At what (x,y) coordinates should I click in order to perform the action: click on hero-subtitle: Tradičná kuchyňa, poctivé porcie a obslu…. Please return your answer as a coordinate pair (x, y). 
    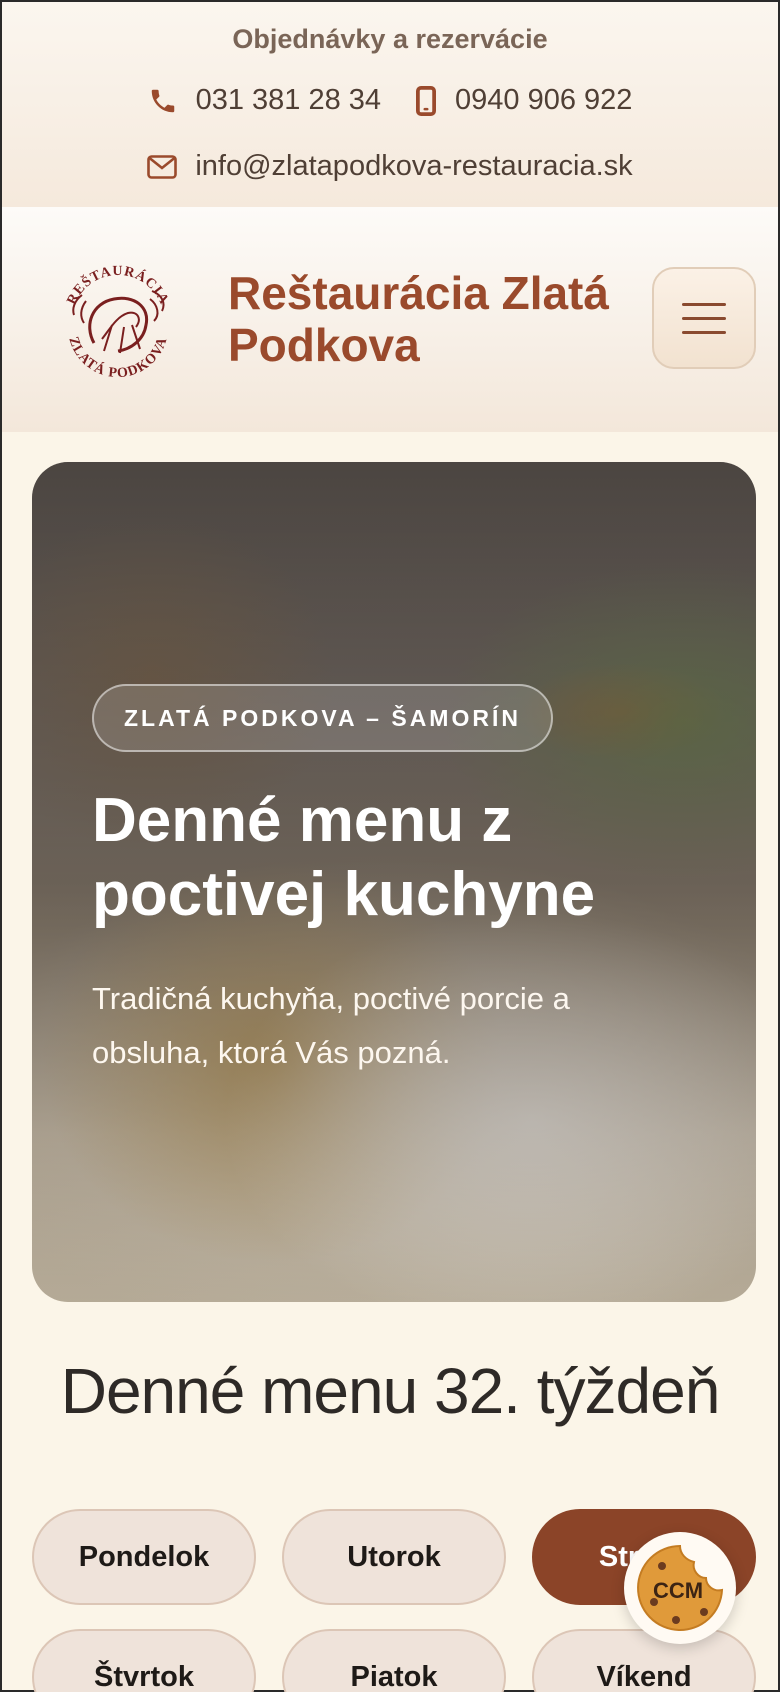
    Looking at the image, I should click on (331, 1025).